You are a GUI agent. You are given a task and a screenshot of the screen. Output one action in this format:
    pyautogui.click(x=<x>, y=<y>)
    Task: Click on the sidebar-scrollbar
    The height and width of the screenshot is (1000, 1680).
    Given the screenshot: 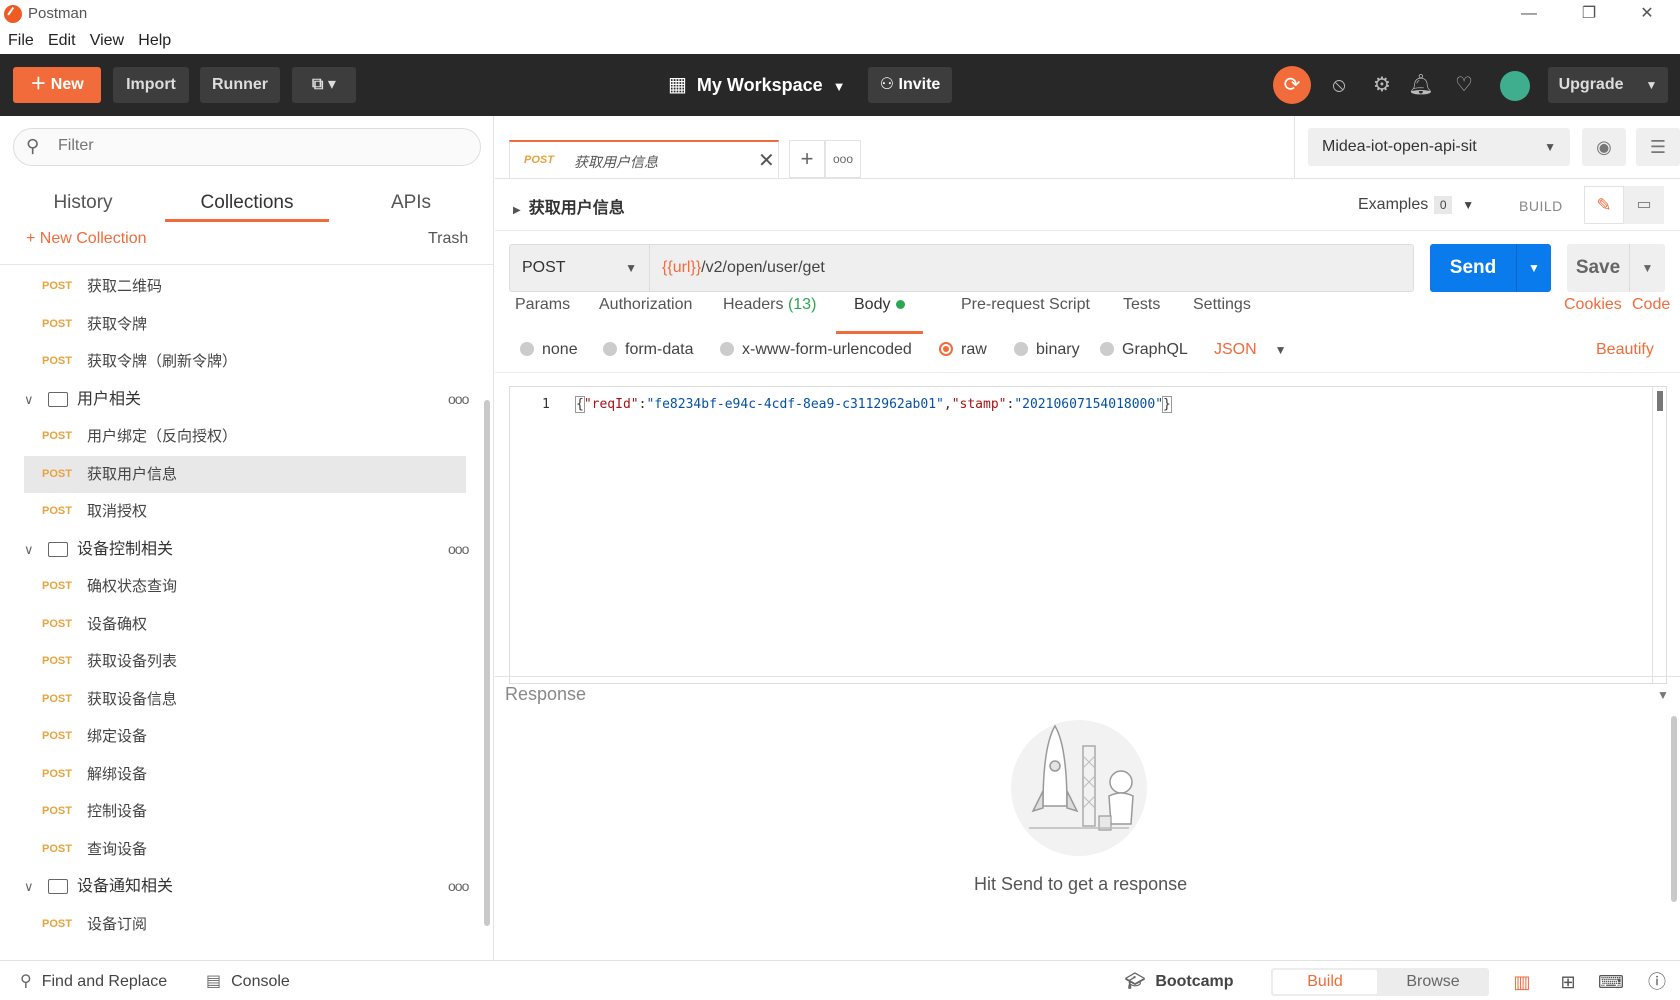 What is the action you would take?
    pyautogui.click(x=487, y=663)
    